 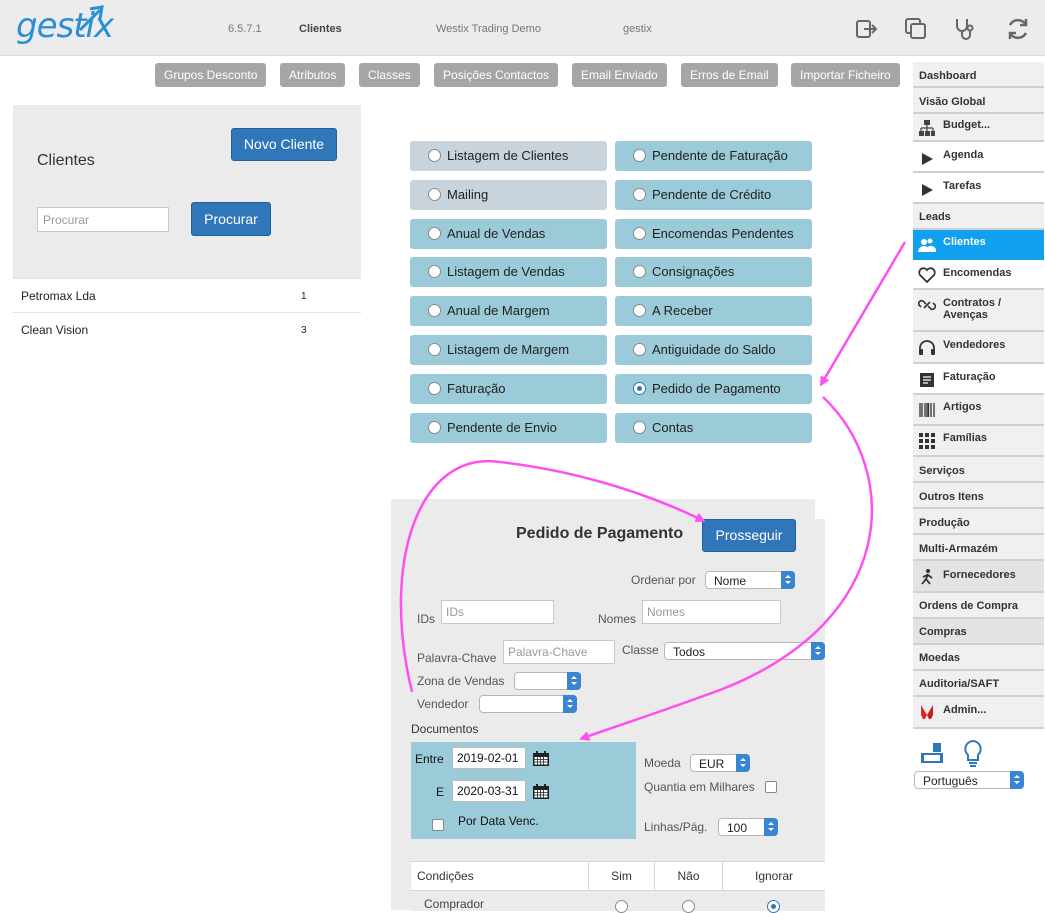 I want to click on report-option-encomendas-pendentes: Encomendas Pendentes, so click(x=713, y=234).